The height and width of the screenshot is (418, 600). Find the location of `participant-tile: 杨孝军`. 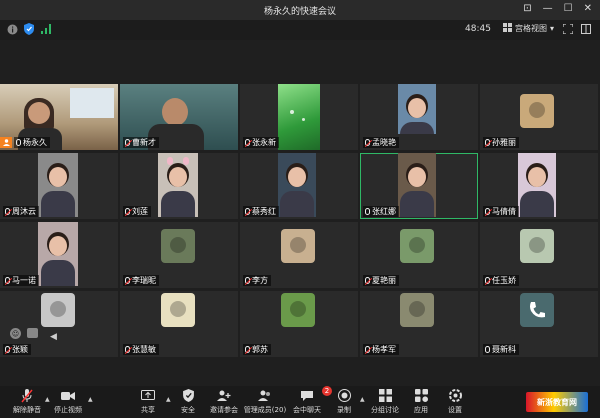

participant-tile: 杨孝军 is located at coordinates (419, 324).